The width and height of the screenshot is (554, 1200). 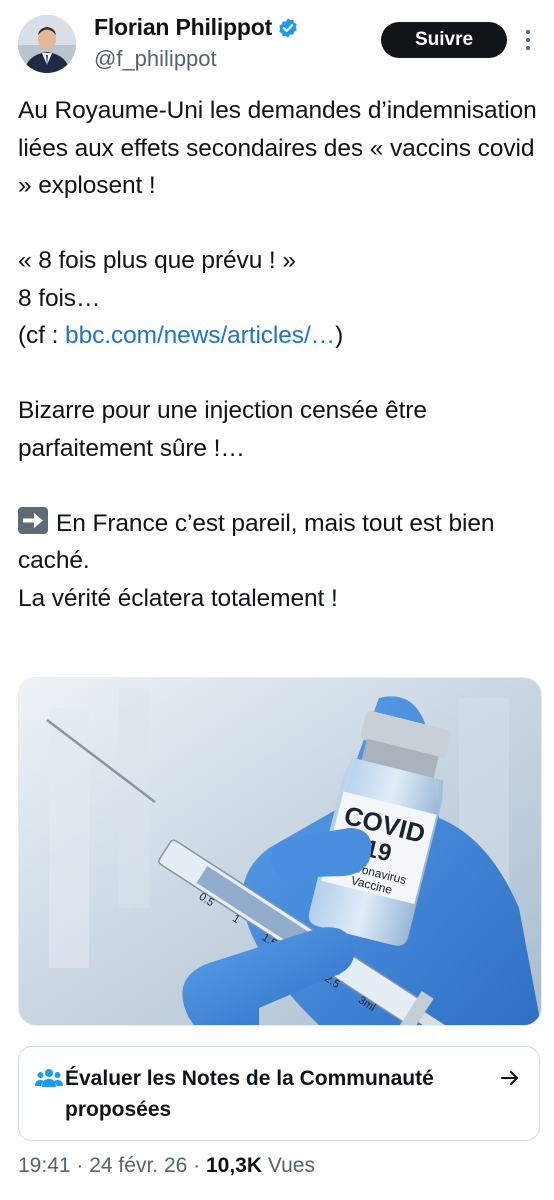 I want to click on tweet-quote: « 8 fois plus que prévu ! », so click(x=157, y=260).